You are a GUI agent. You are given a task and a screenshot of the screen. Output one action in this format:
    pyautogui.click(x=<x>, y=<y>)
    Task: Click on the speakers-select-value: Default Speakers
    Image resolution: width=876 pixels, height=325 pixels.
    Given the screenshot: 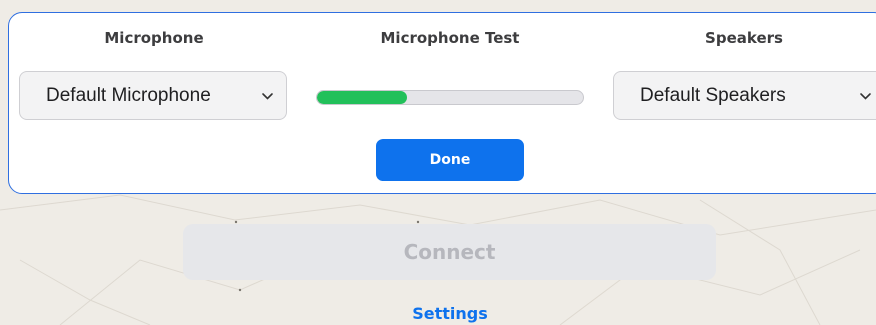 What is the action you would take?
    pyautogui.click(x=713, y=95)
    